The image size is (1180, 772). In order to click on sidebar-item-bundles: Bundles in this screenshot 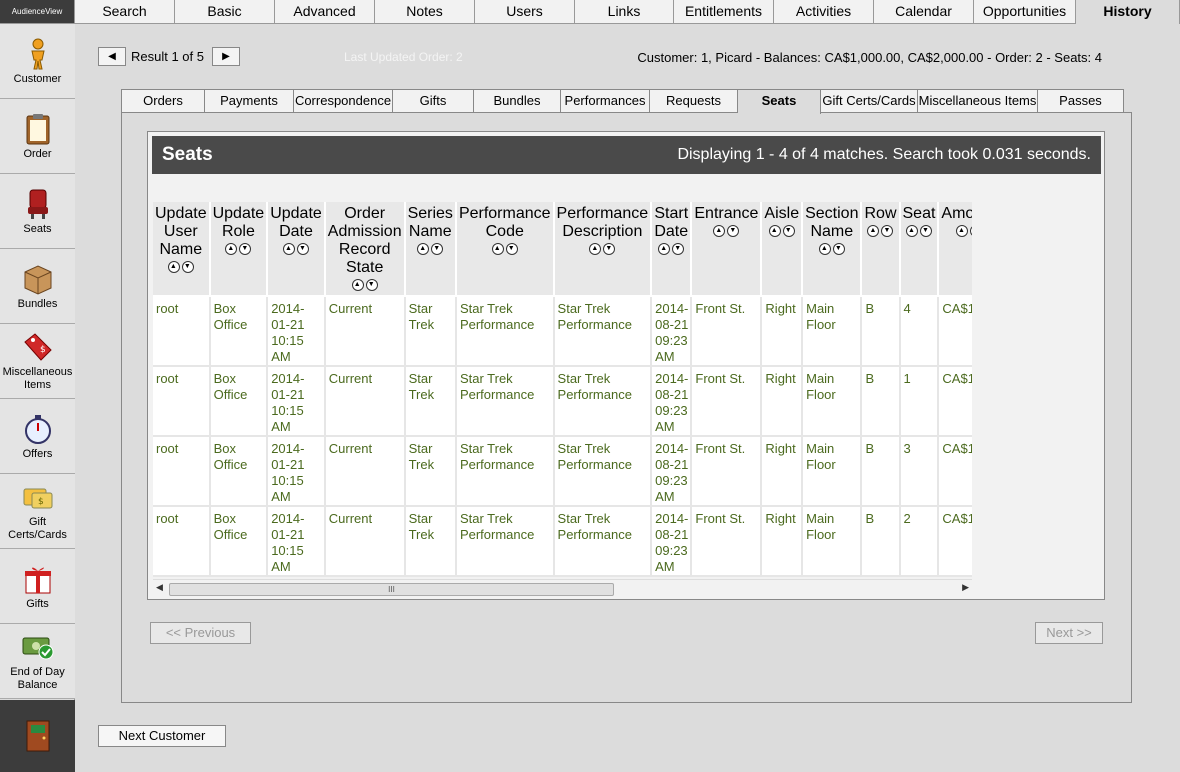, I will do `click(37, 286)`.